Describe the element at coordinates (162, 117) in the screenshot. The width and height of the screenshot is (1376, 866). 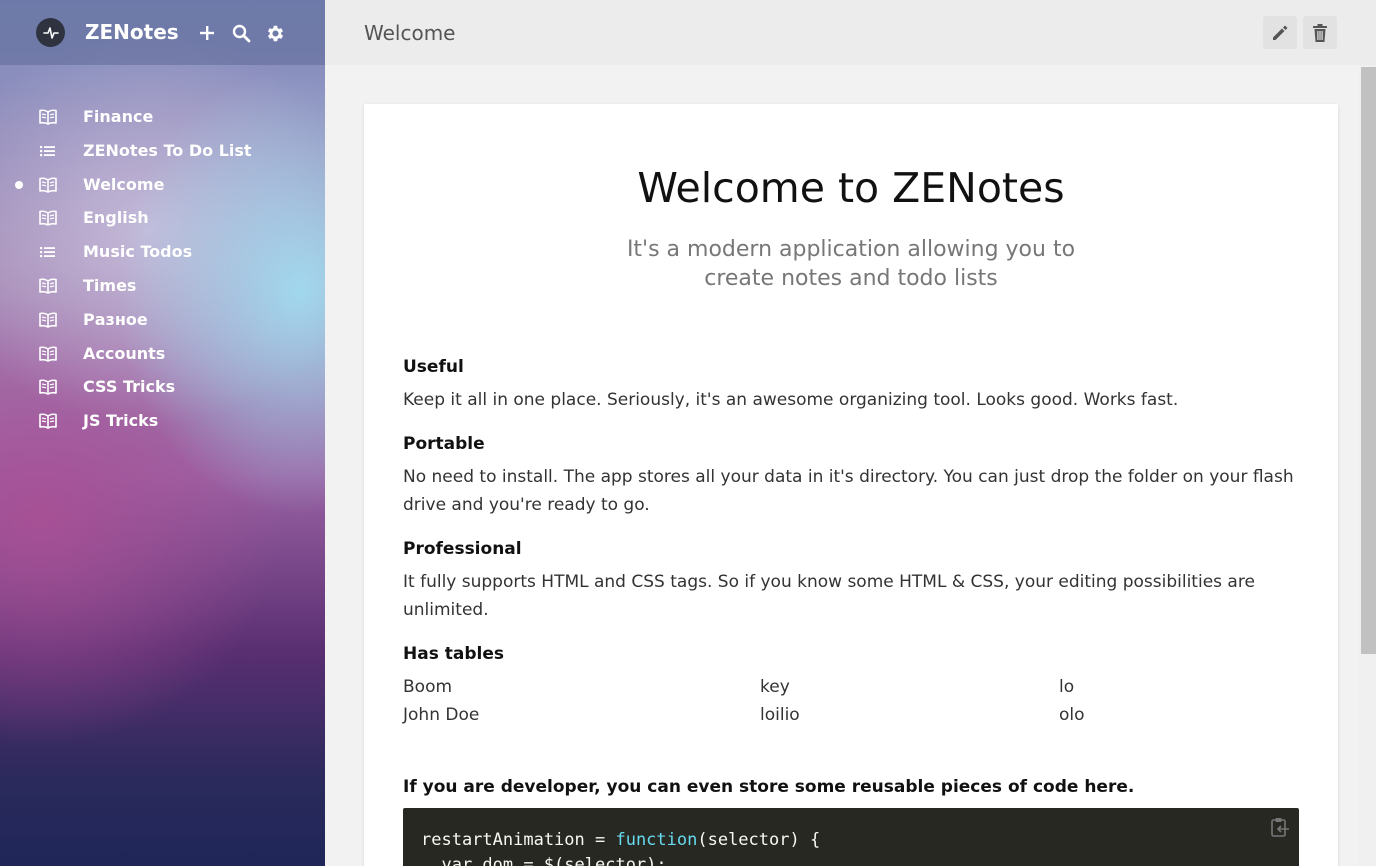
I see `sidebar-item-finance: Finance` at that location.